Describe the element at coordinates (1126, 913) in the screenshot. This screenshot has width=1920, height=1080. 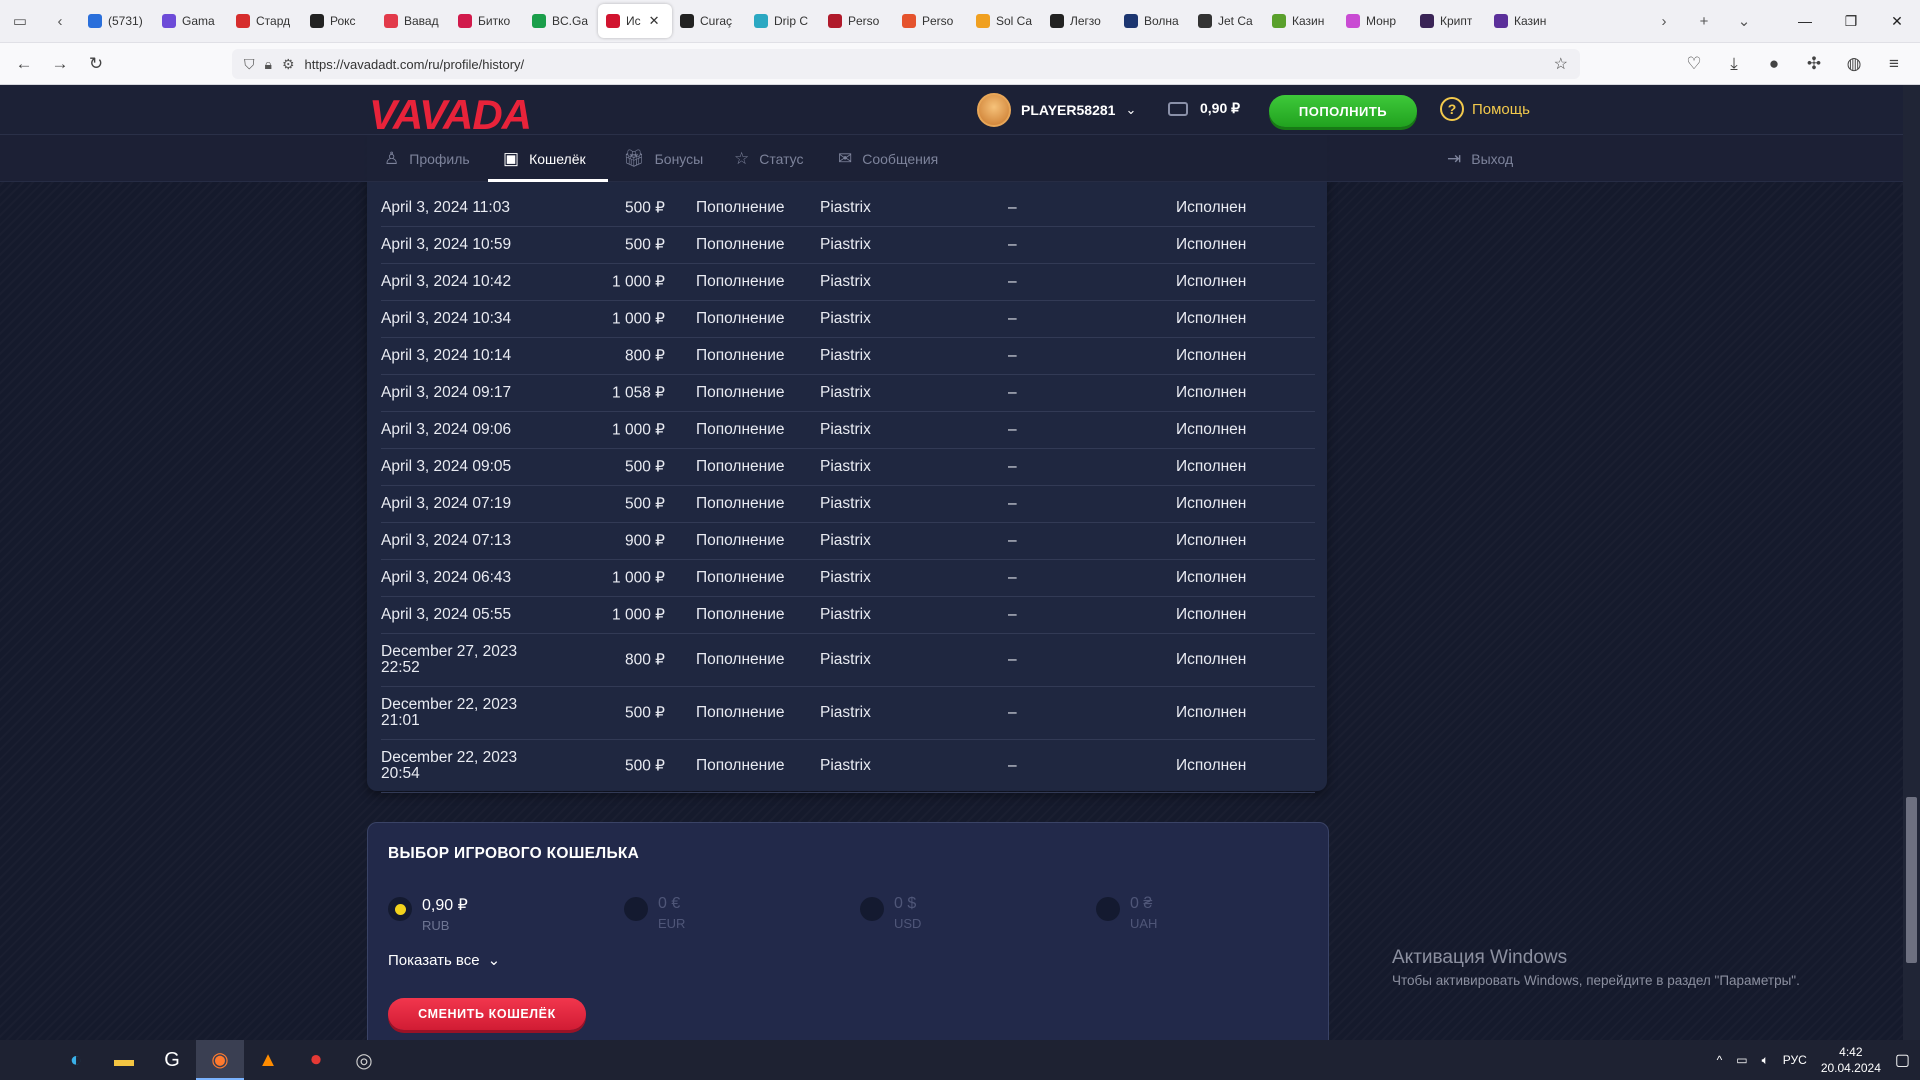
I see `currency-option-uah: 0 ₴ UAH` at that location.